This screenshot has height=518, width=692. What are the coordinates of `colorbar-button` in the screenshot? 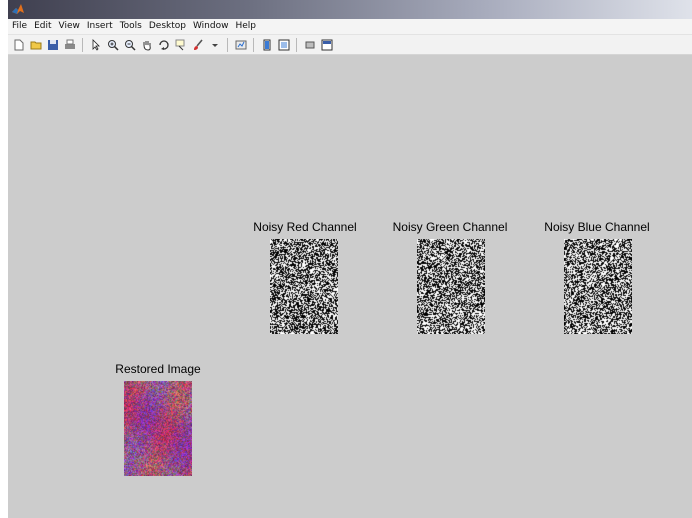 It's located at (266, 44).